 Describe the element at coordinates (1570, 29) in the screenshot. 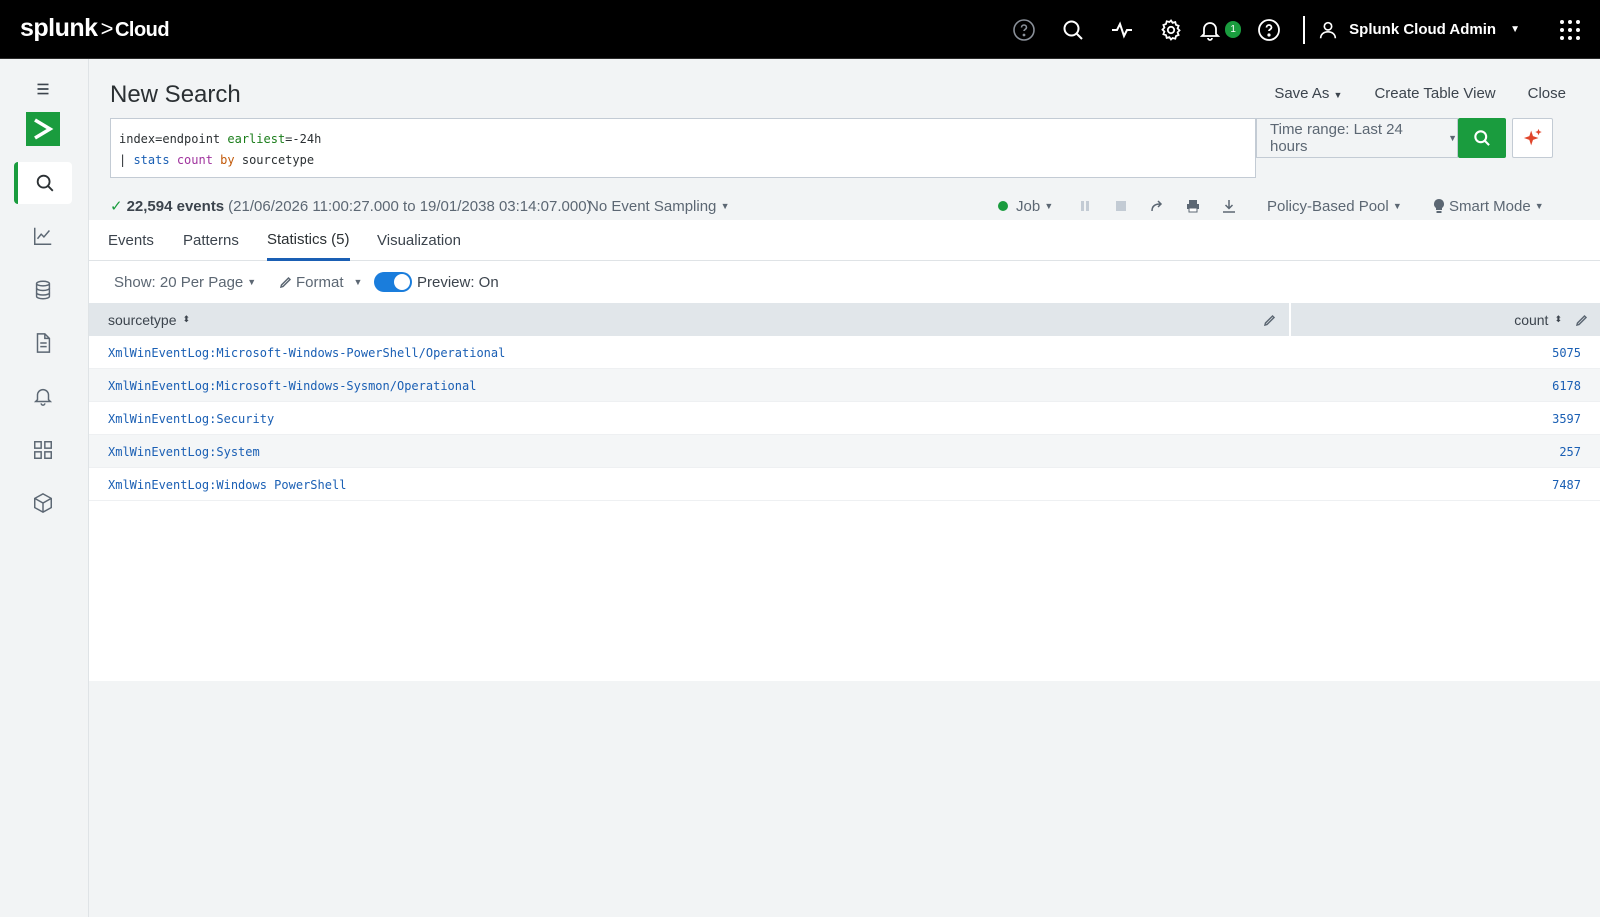

I see `apps-grid-icon` at that location.